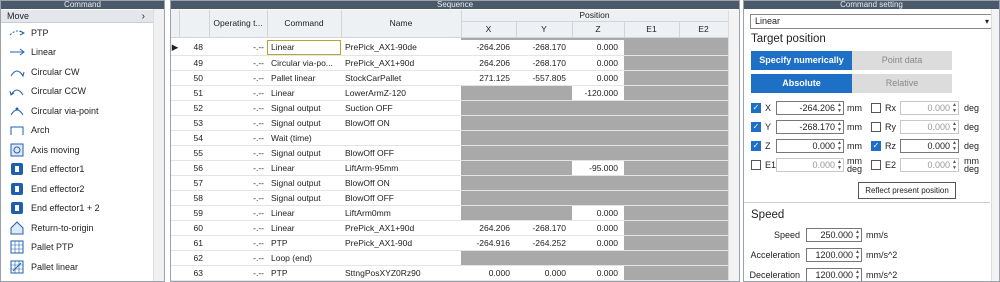 This screenshot has height=282, width=1000. What do you see at coordinates (304, 24) in the screenshot?
I see `command-header: Command` at bounding box center [304, 24].